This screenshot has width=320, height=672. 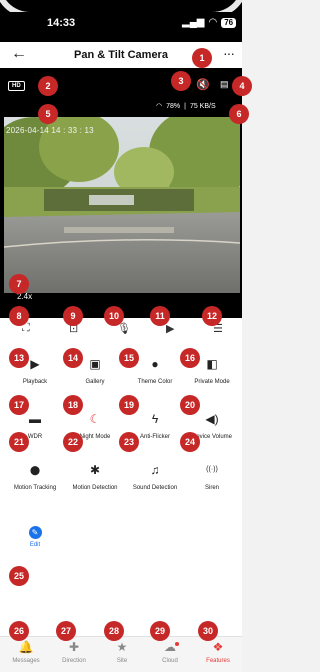 I want to click on location-pin-icon: ⬤, so click(x=35, y=470).